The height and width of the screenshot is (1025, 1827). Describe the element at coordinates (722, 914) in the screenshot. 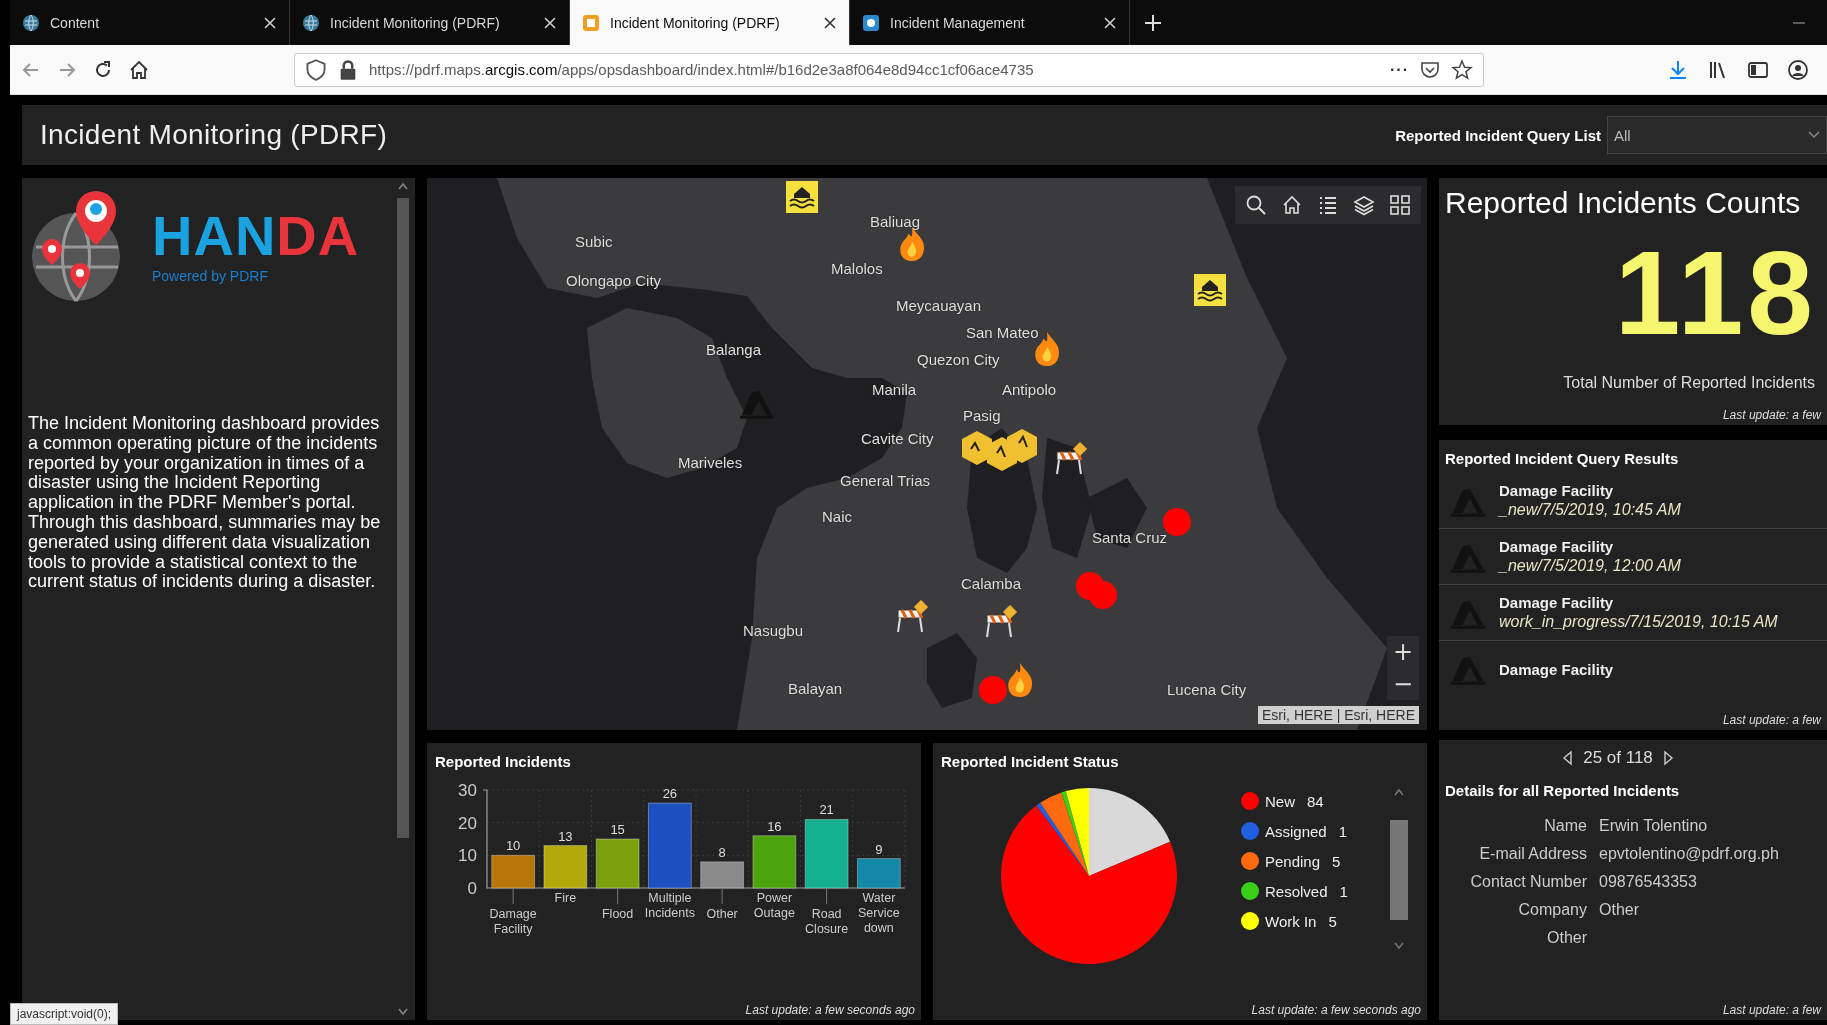

I see `axis-label: Other` at that location.